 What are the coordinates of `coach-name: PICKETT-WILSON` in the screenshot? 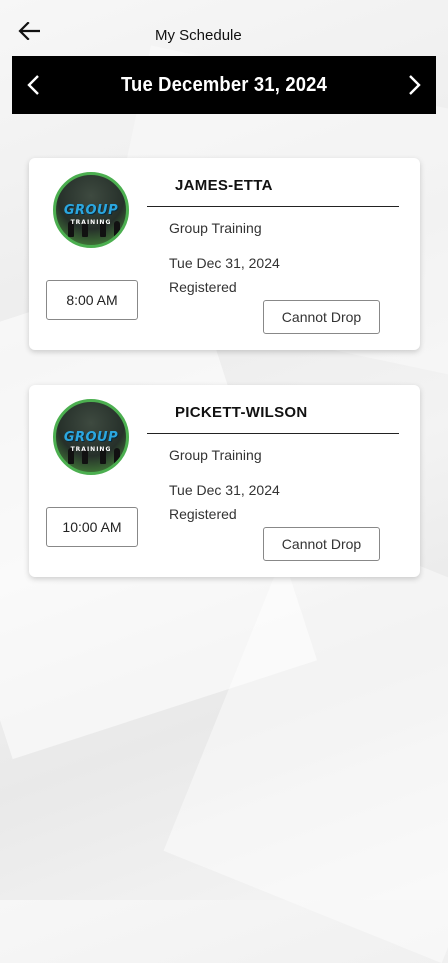 It's located at (241, 412).